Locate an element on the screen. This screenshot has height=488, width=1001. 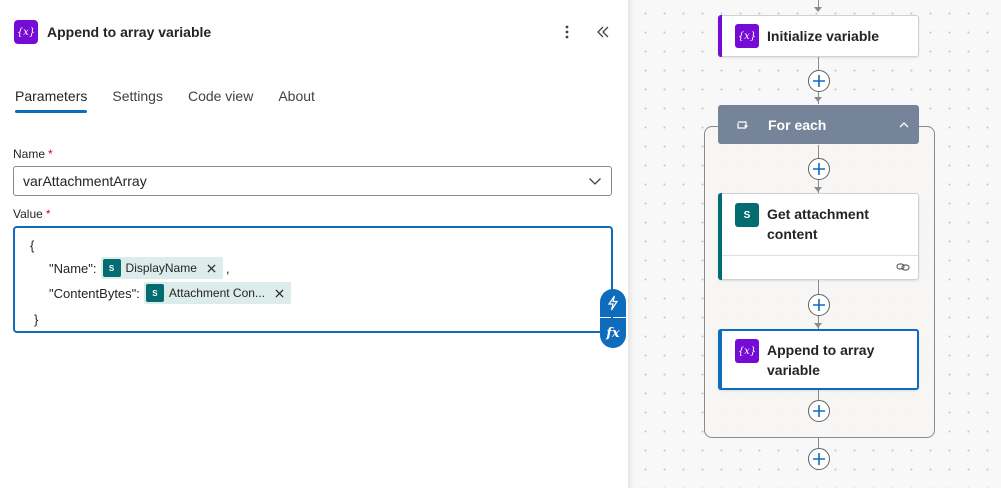
name-line: "Name": S DisplayName , is located at coordinates (139, 268).